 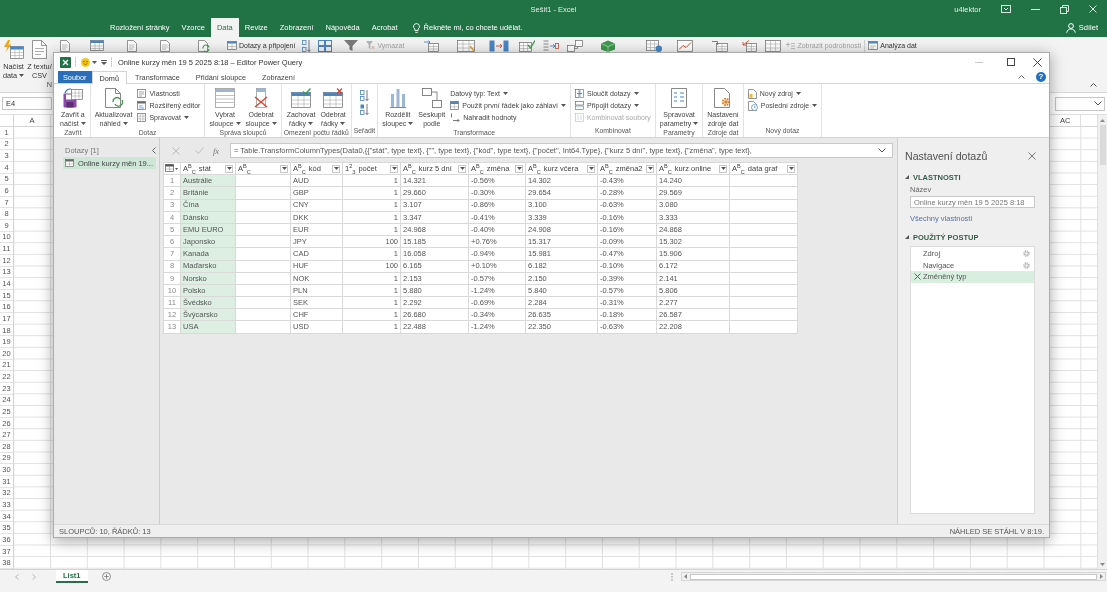 I want to click on scroll-left-icon, so click(x=685, y=576).